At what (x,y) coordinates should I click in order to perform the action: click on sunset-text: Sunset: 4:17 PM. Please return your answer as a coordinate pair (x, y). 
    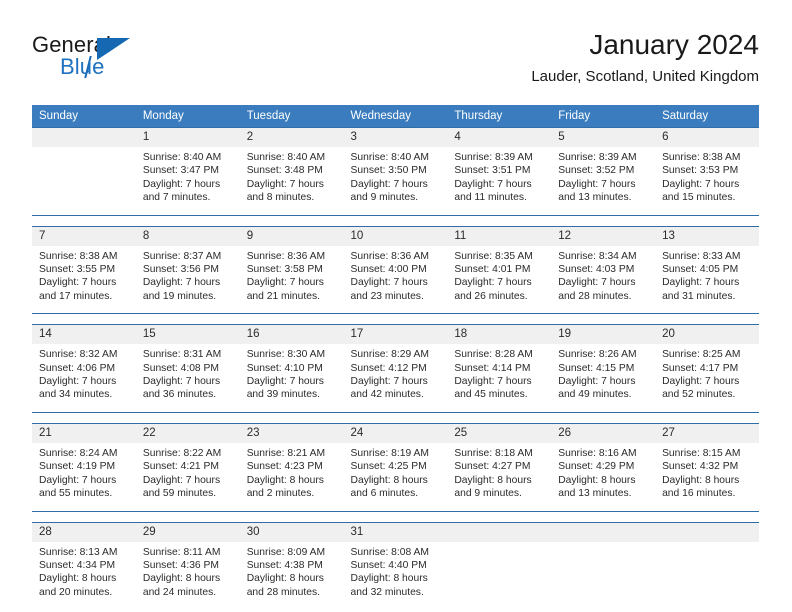
    Looking at the image, I should click on (700, 368).